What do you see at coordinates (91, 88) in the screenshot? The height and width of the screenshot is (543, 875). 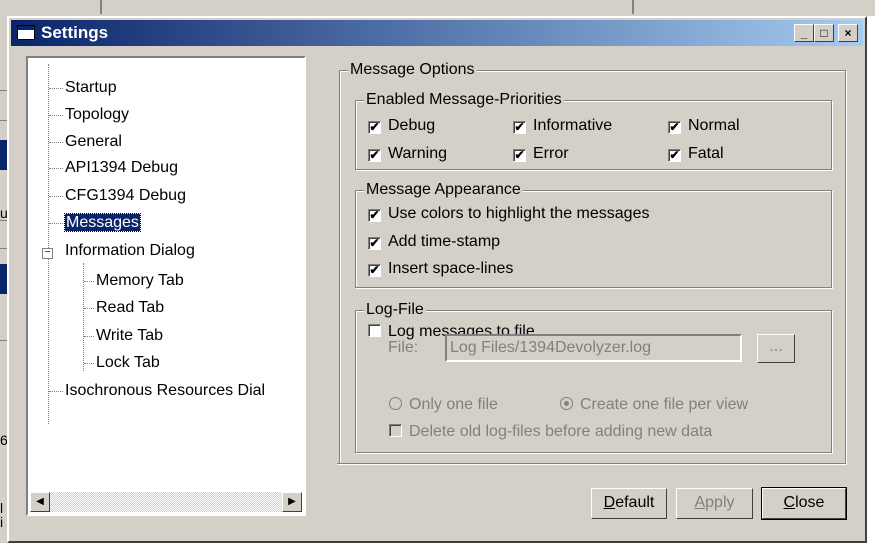 I see `tree-item-startup: Startup` at bounding box center [91, 88].